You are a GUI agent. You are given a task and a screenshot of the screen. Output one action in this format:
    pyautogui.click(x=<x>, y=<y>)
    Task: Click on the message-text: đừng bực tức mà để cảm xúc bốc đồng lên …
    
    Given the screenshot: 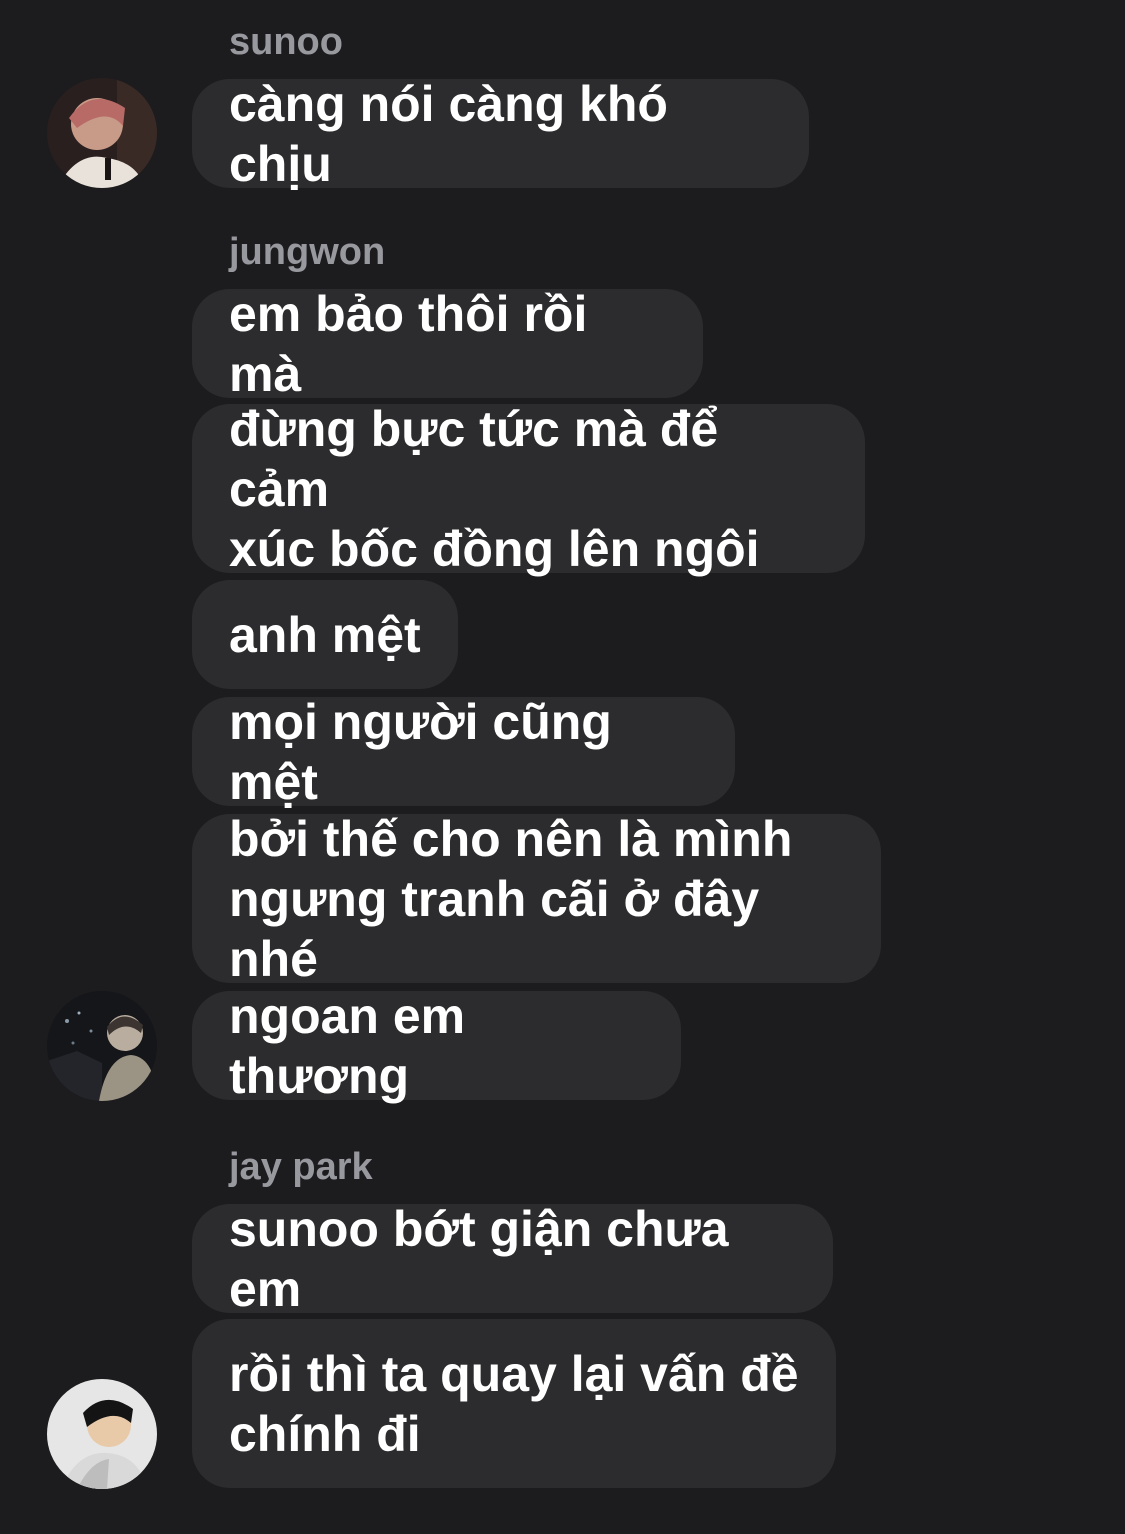 What is the action you would take?
    pyautogui.click(x=494, y=488)
    